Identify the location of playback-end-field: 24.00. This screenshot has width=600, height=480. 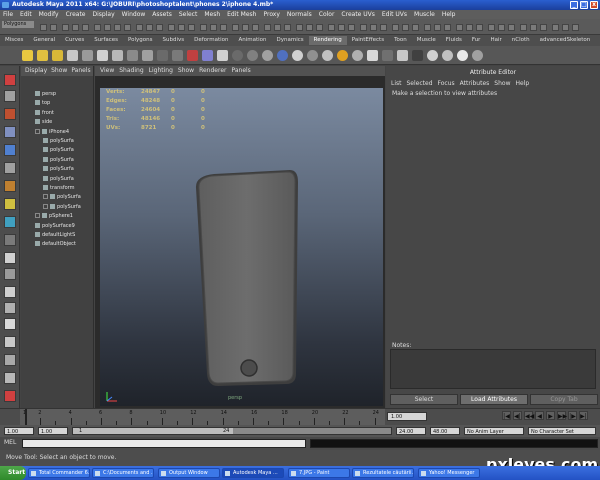
(411, 431).